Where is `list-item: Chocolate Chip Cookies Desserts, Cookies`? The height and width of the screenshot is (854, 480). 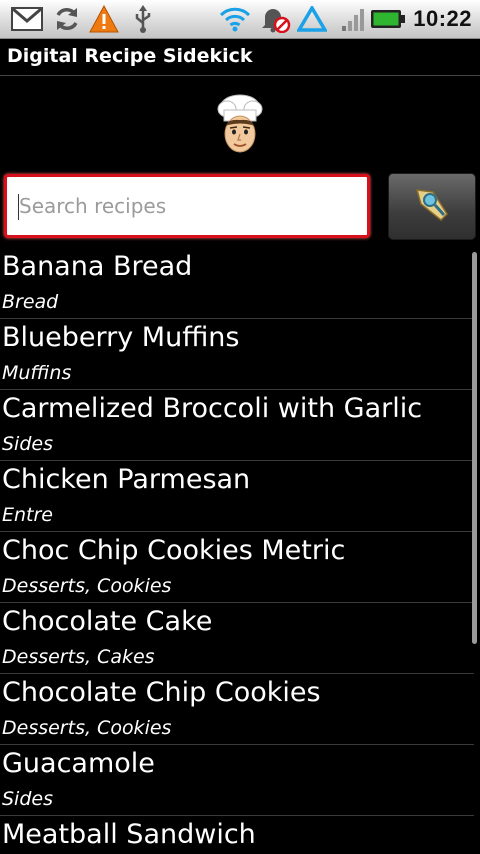 list-item: Chocolate Chip Cookies Desserts, Cookies is located at coordinates (237, 709).